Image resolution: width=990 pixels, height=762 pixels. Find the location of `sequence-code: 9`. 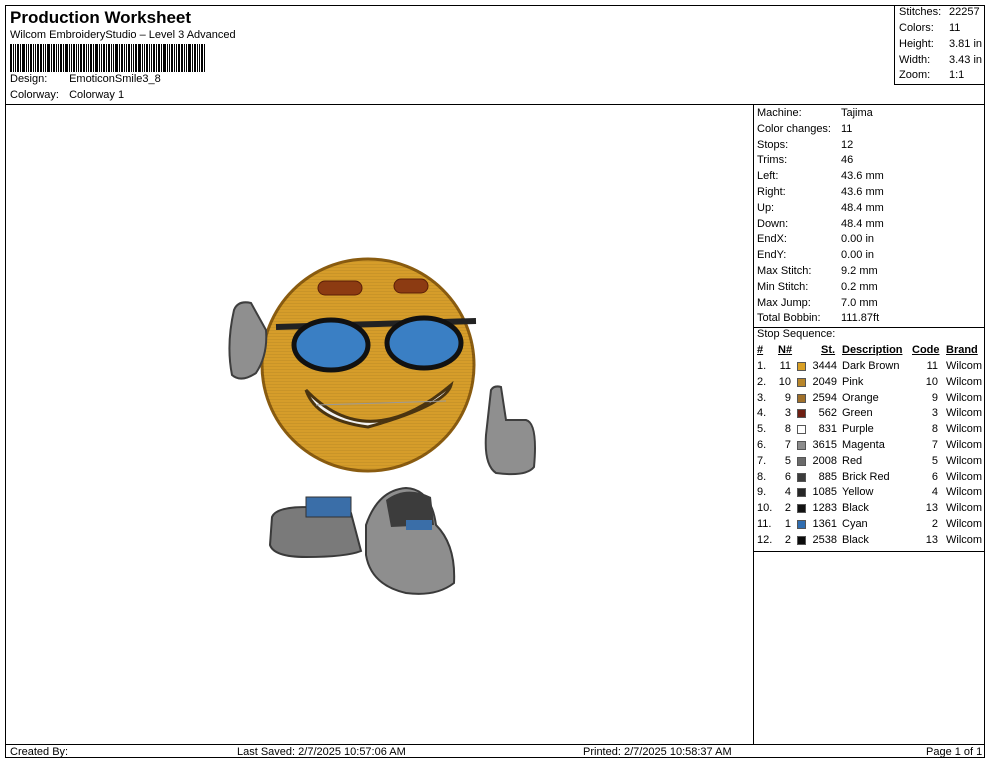

sequence-code: 9 is located at coordinates (934, 397).